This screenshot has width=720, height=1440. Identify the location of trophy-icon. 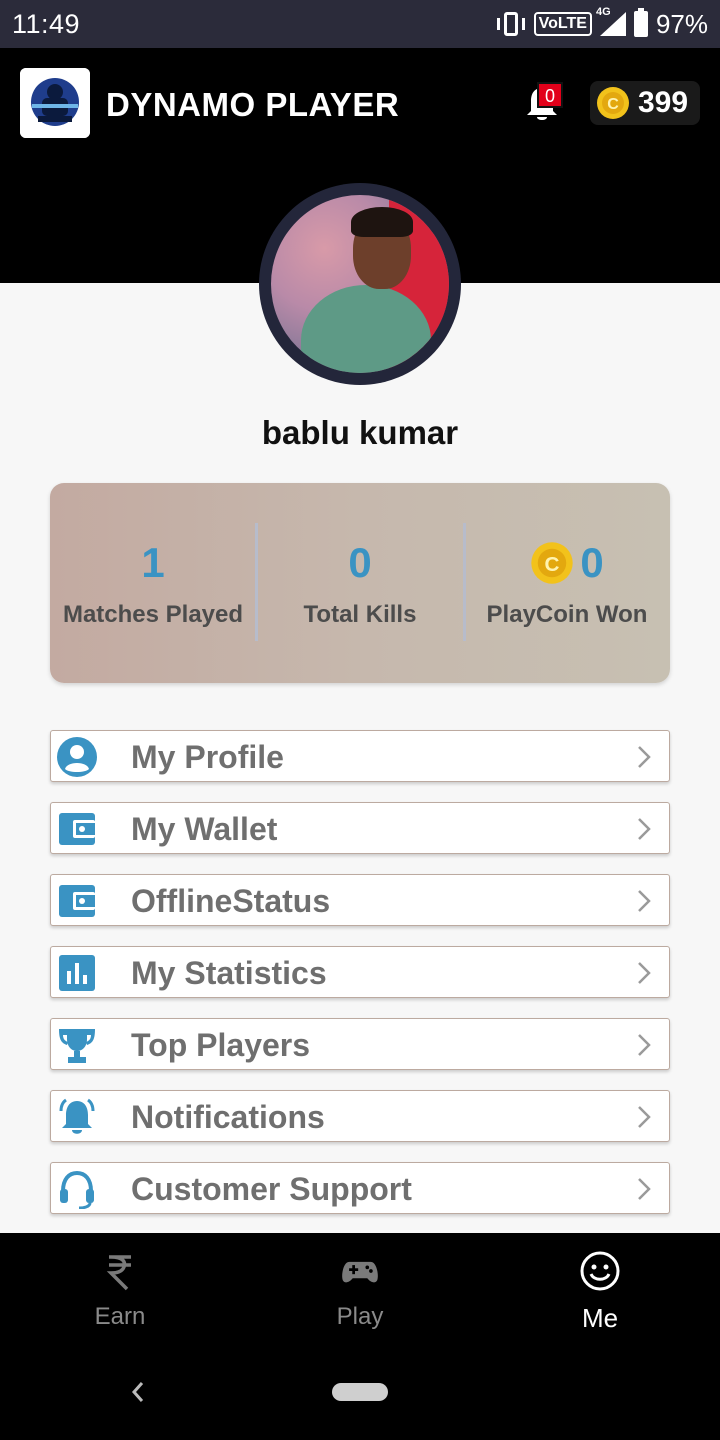
(77, 1046).